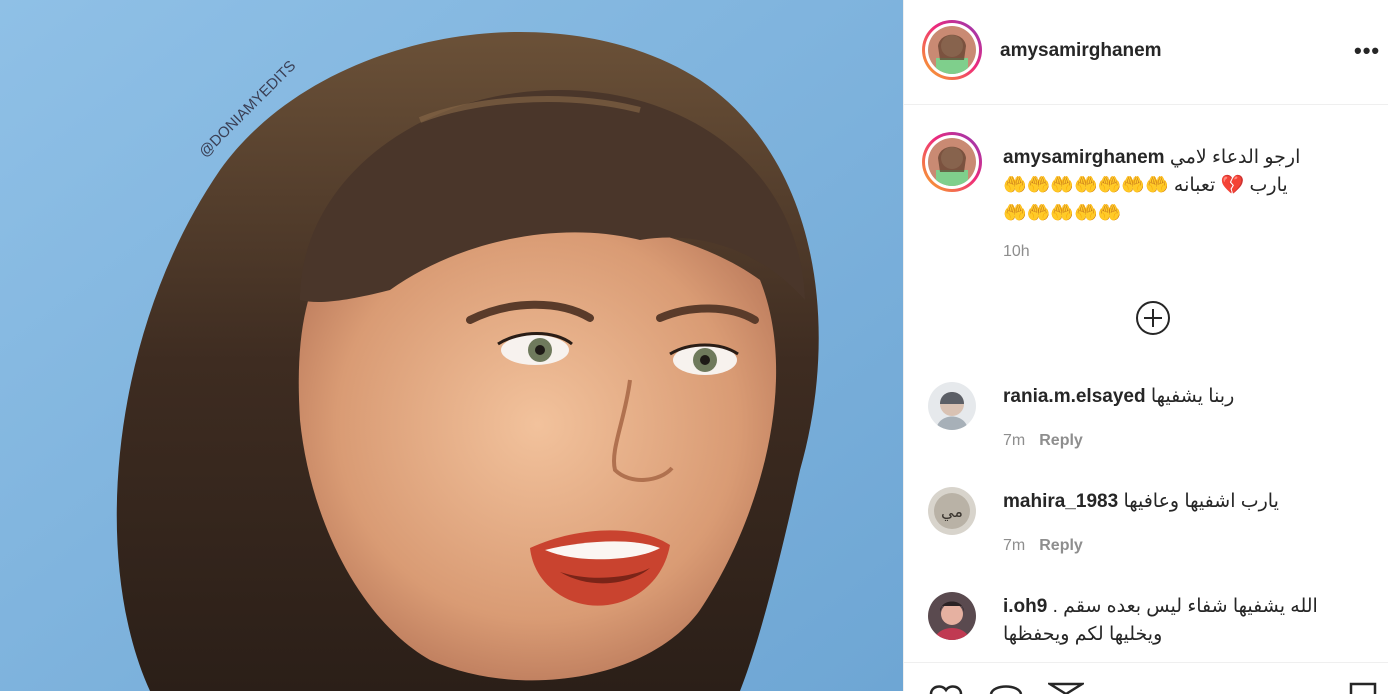  Describe the element at coordinates (1060, 501) in the screenshot. I see `comment-username: mahira_1983` at that location.